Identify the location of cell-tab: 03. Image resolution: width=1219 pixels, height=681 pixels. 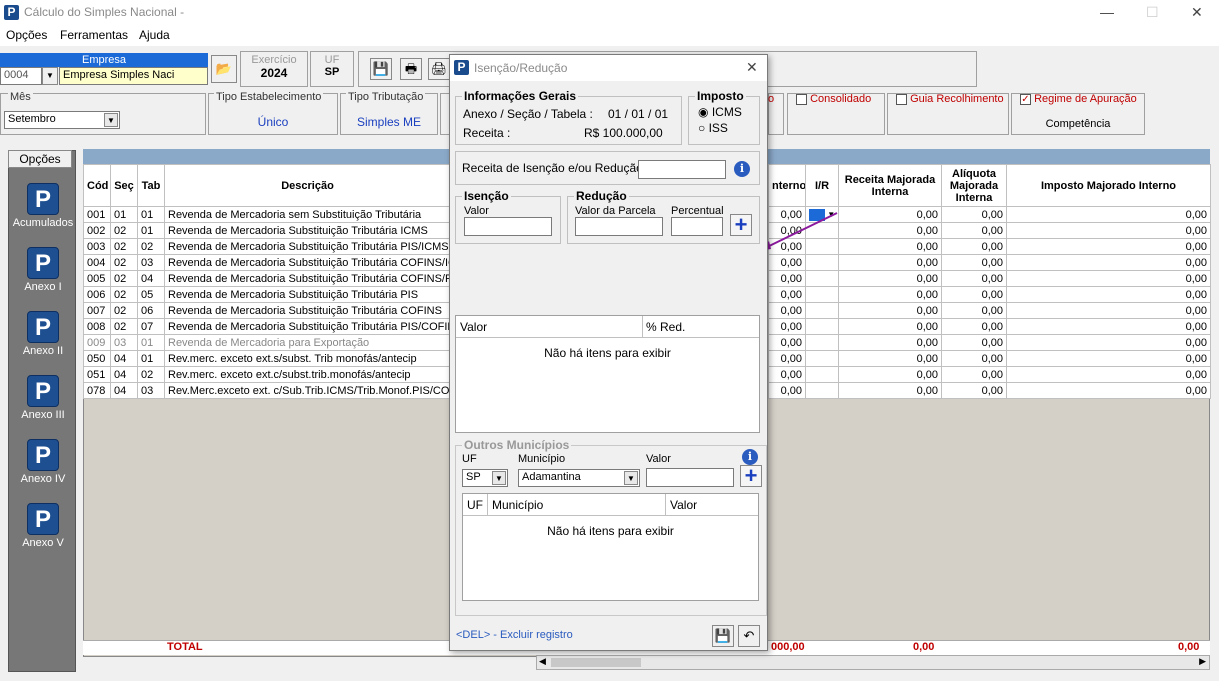
(151, 390).